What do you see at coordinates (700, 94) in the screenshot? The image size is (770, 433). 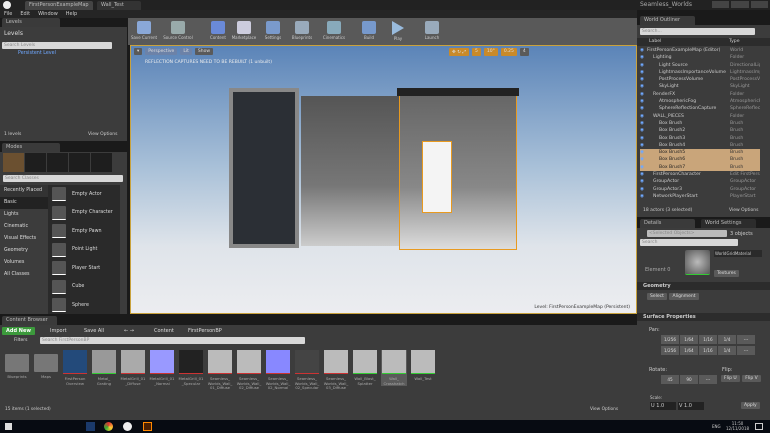 I see `outliner-row: ◉ RenderFX Folder` at bounding box center [700, 94].